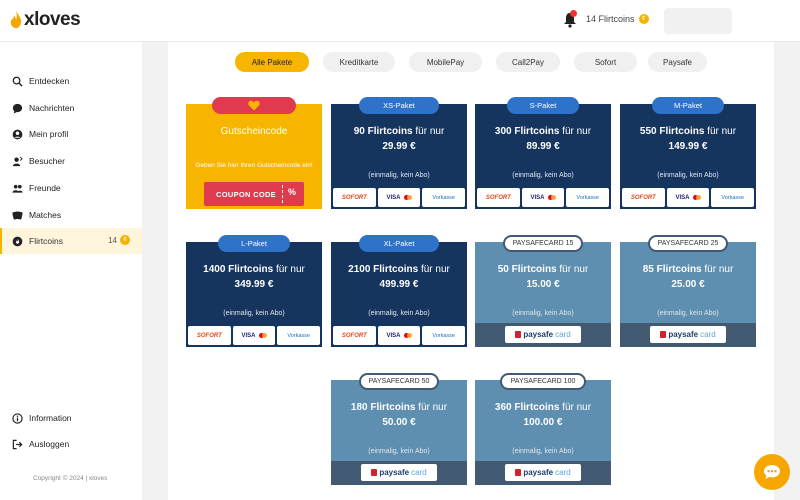 The height and width of the screenshot is (500, 800). I want to click on package-coins: 85 Flirtcoins, so click(672, 269).